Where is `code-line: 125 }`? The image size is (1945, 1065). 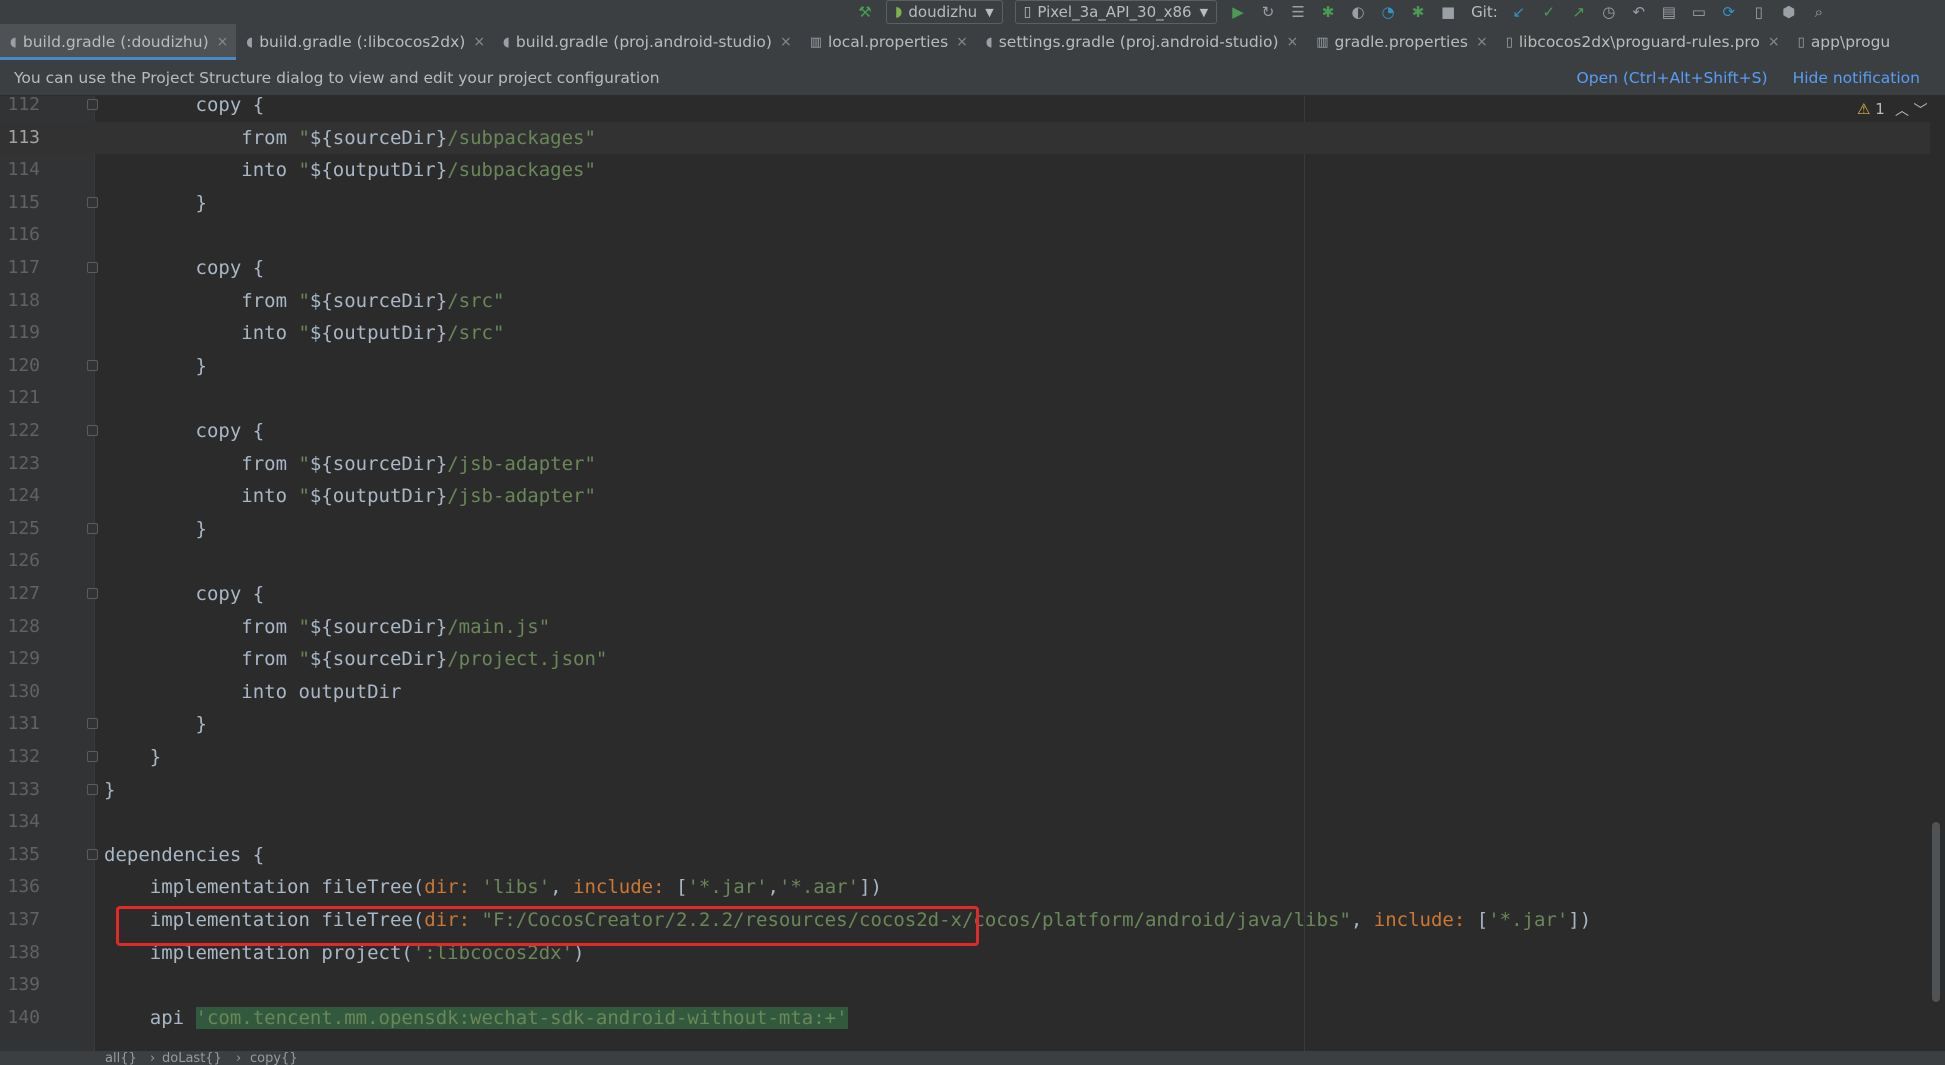
code-line: 125 } is located at coordinates (965, 529).